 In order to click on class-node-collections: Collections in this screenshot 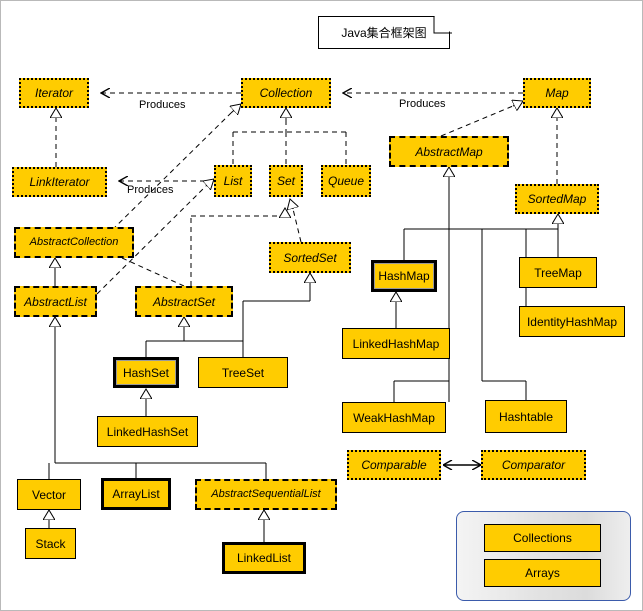, I will do `click(542, 538)`.